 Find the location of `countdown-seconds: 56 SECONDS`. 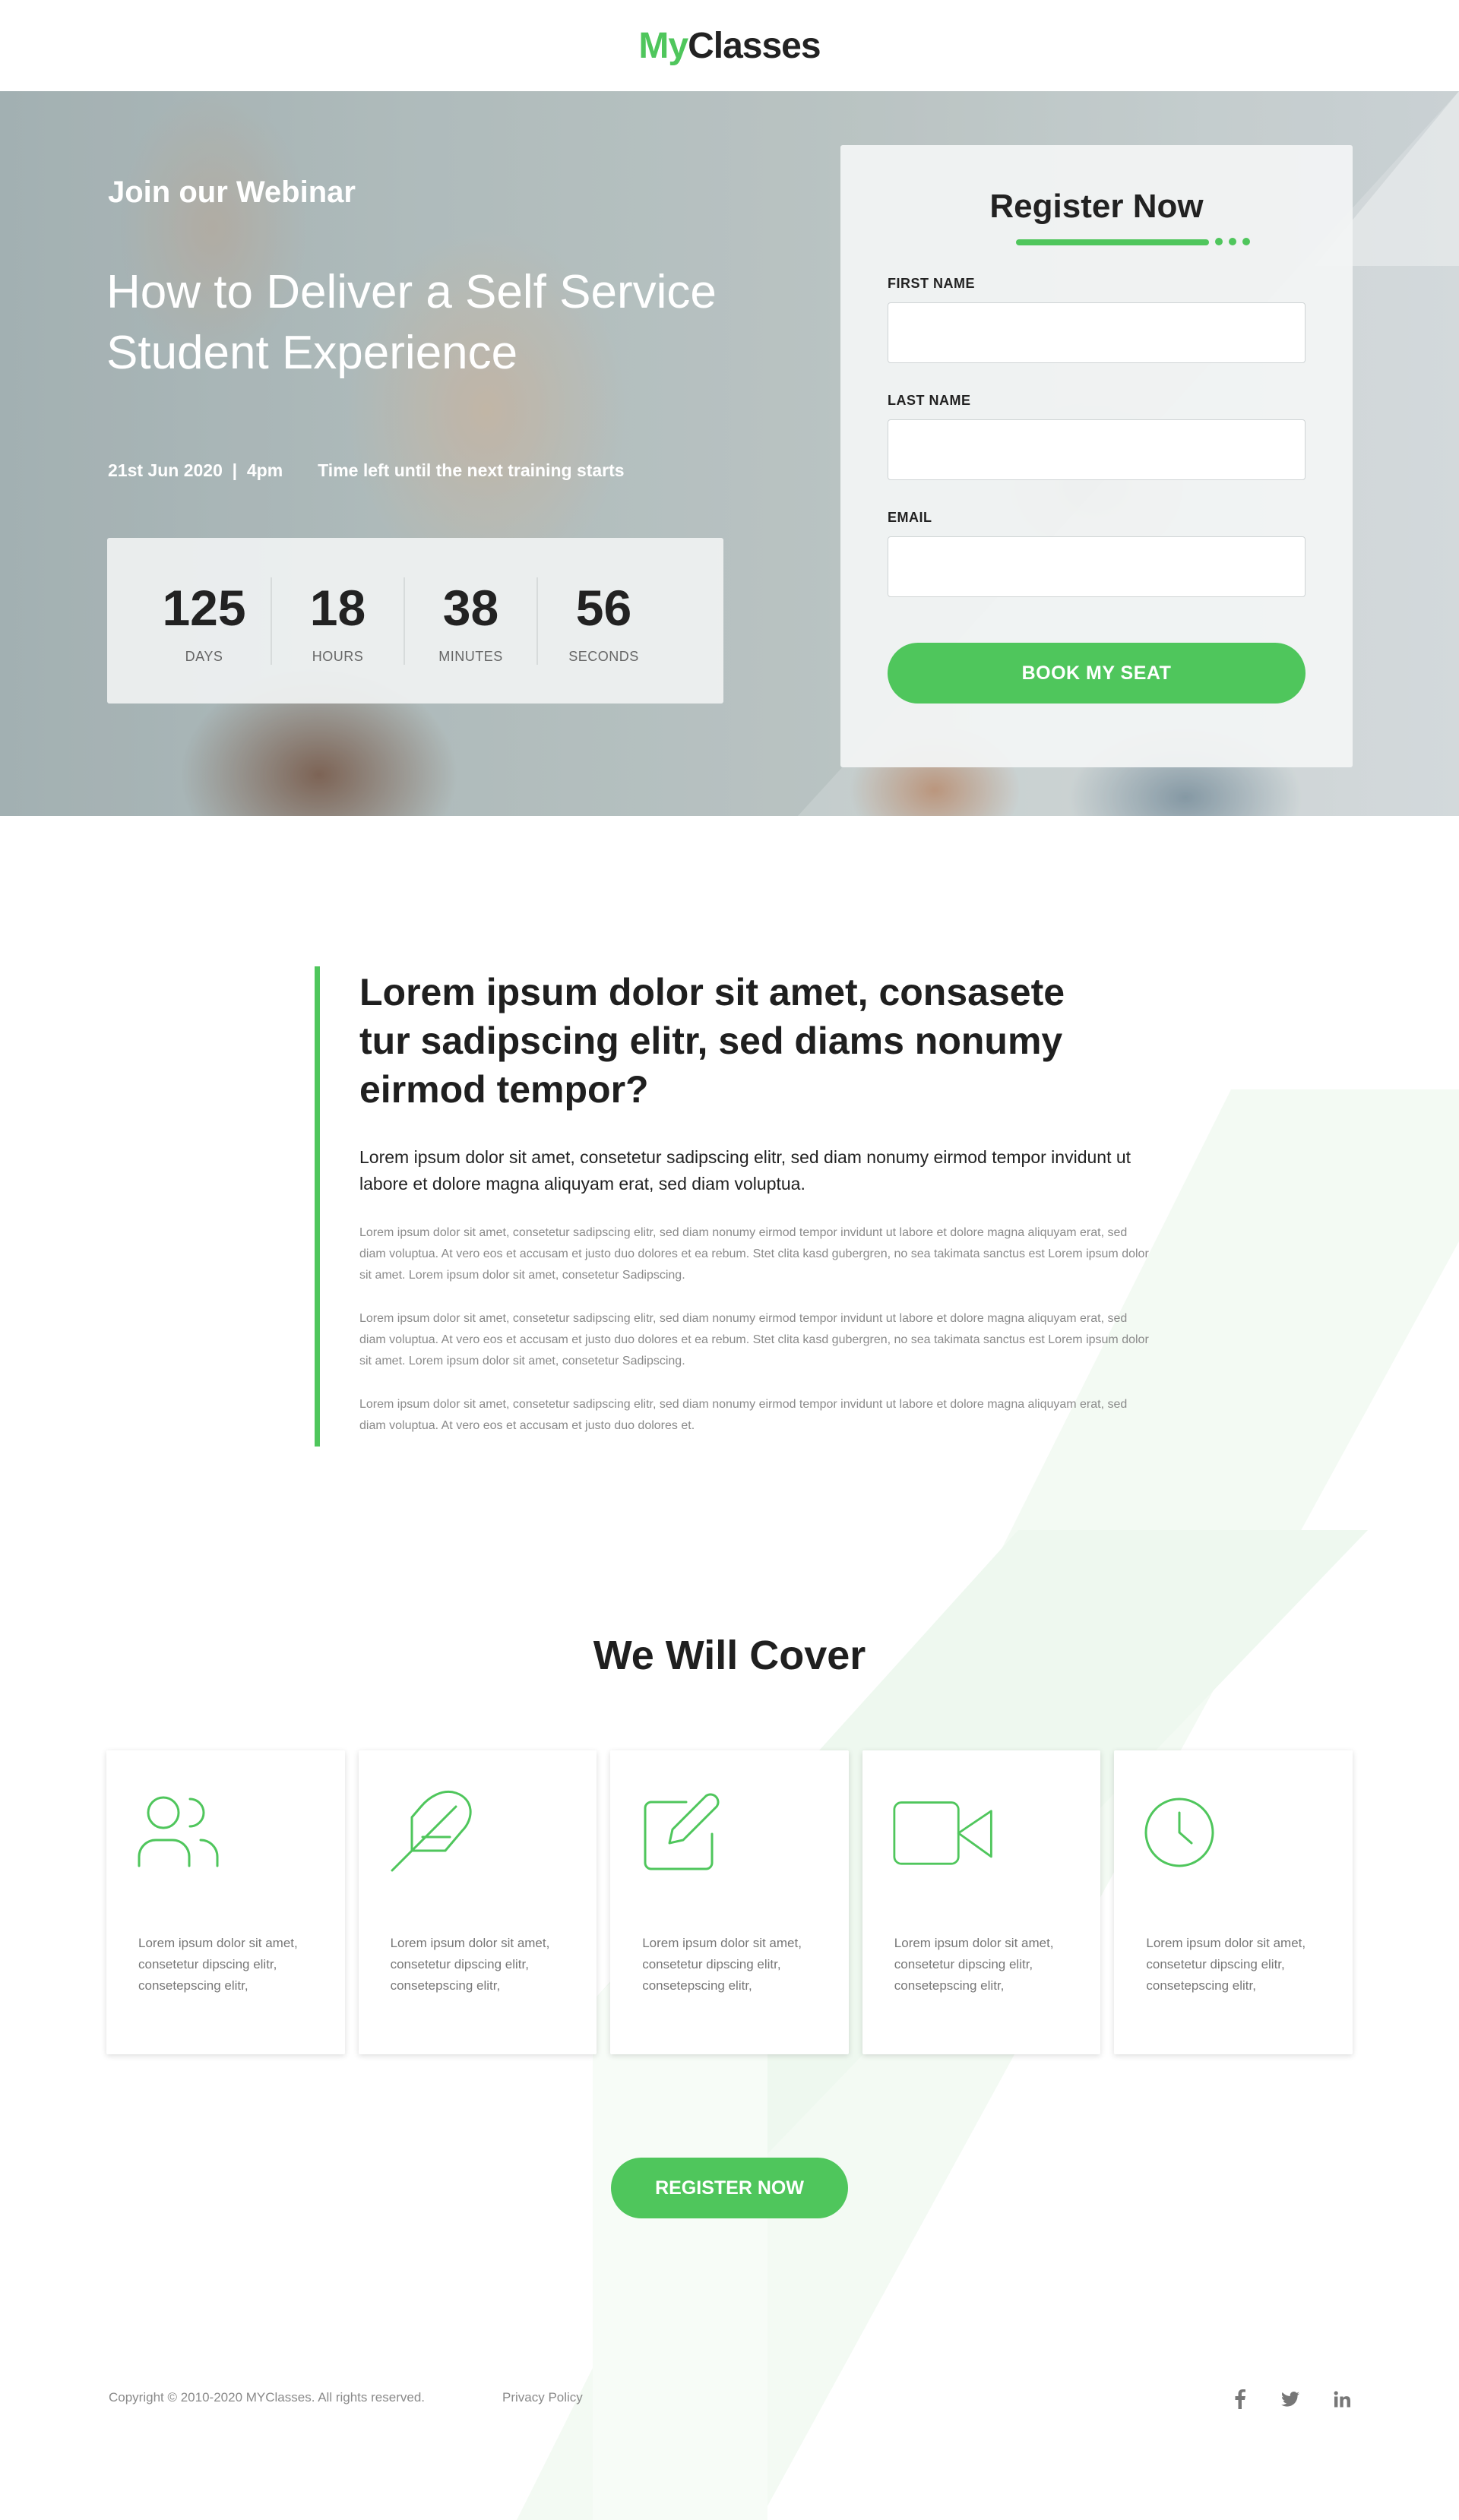

countdown-seconds: 56 SECONDS is located at coordinates (602, 621).